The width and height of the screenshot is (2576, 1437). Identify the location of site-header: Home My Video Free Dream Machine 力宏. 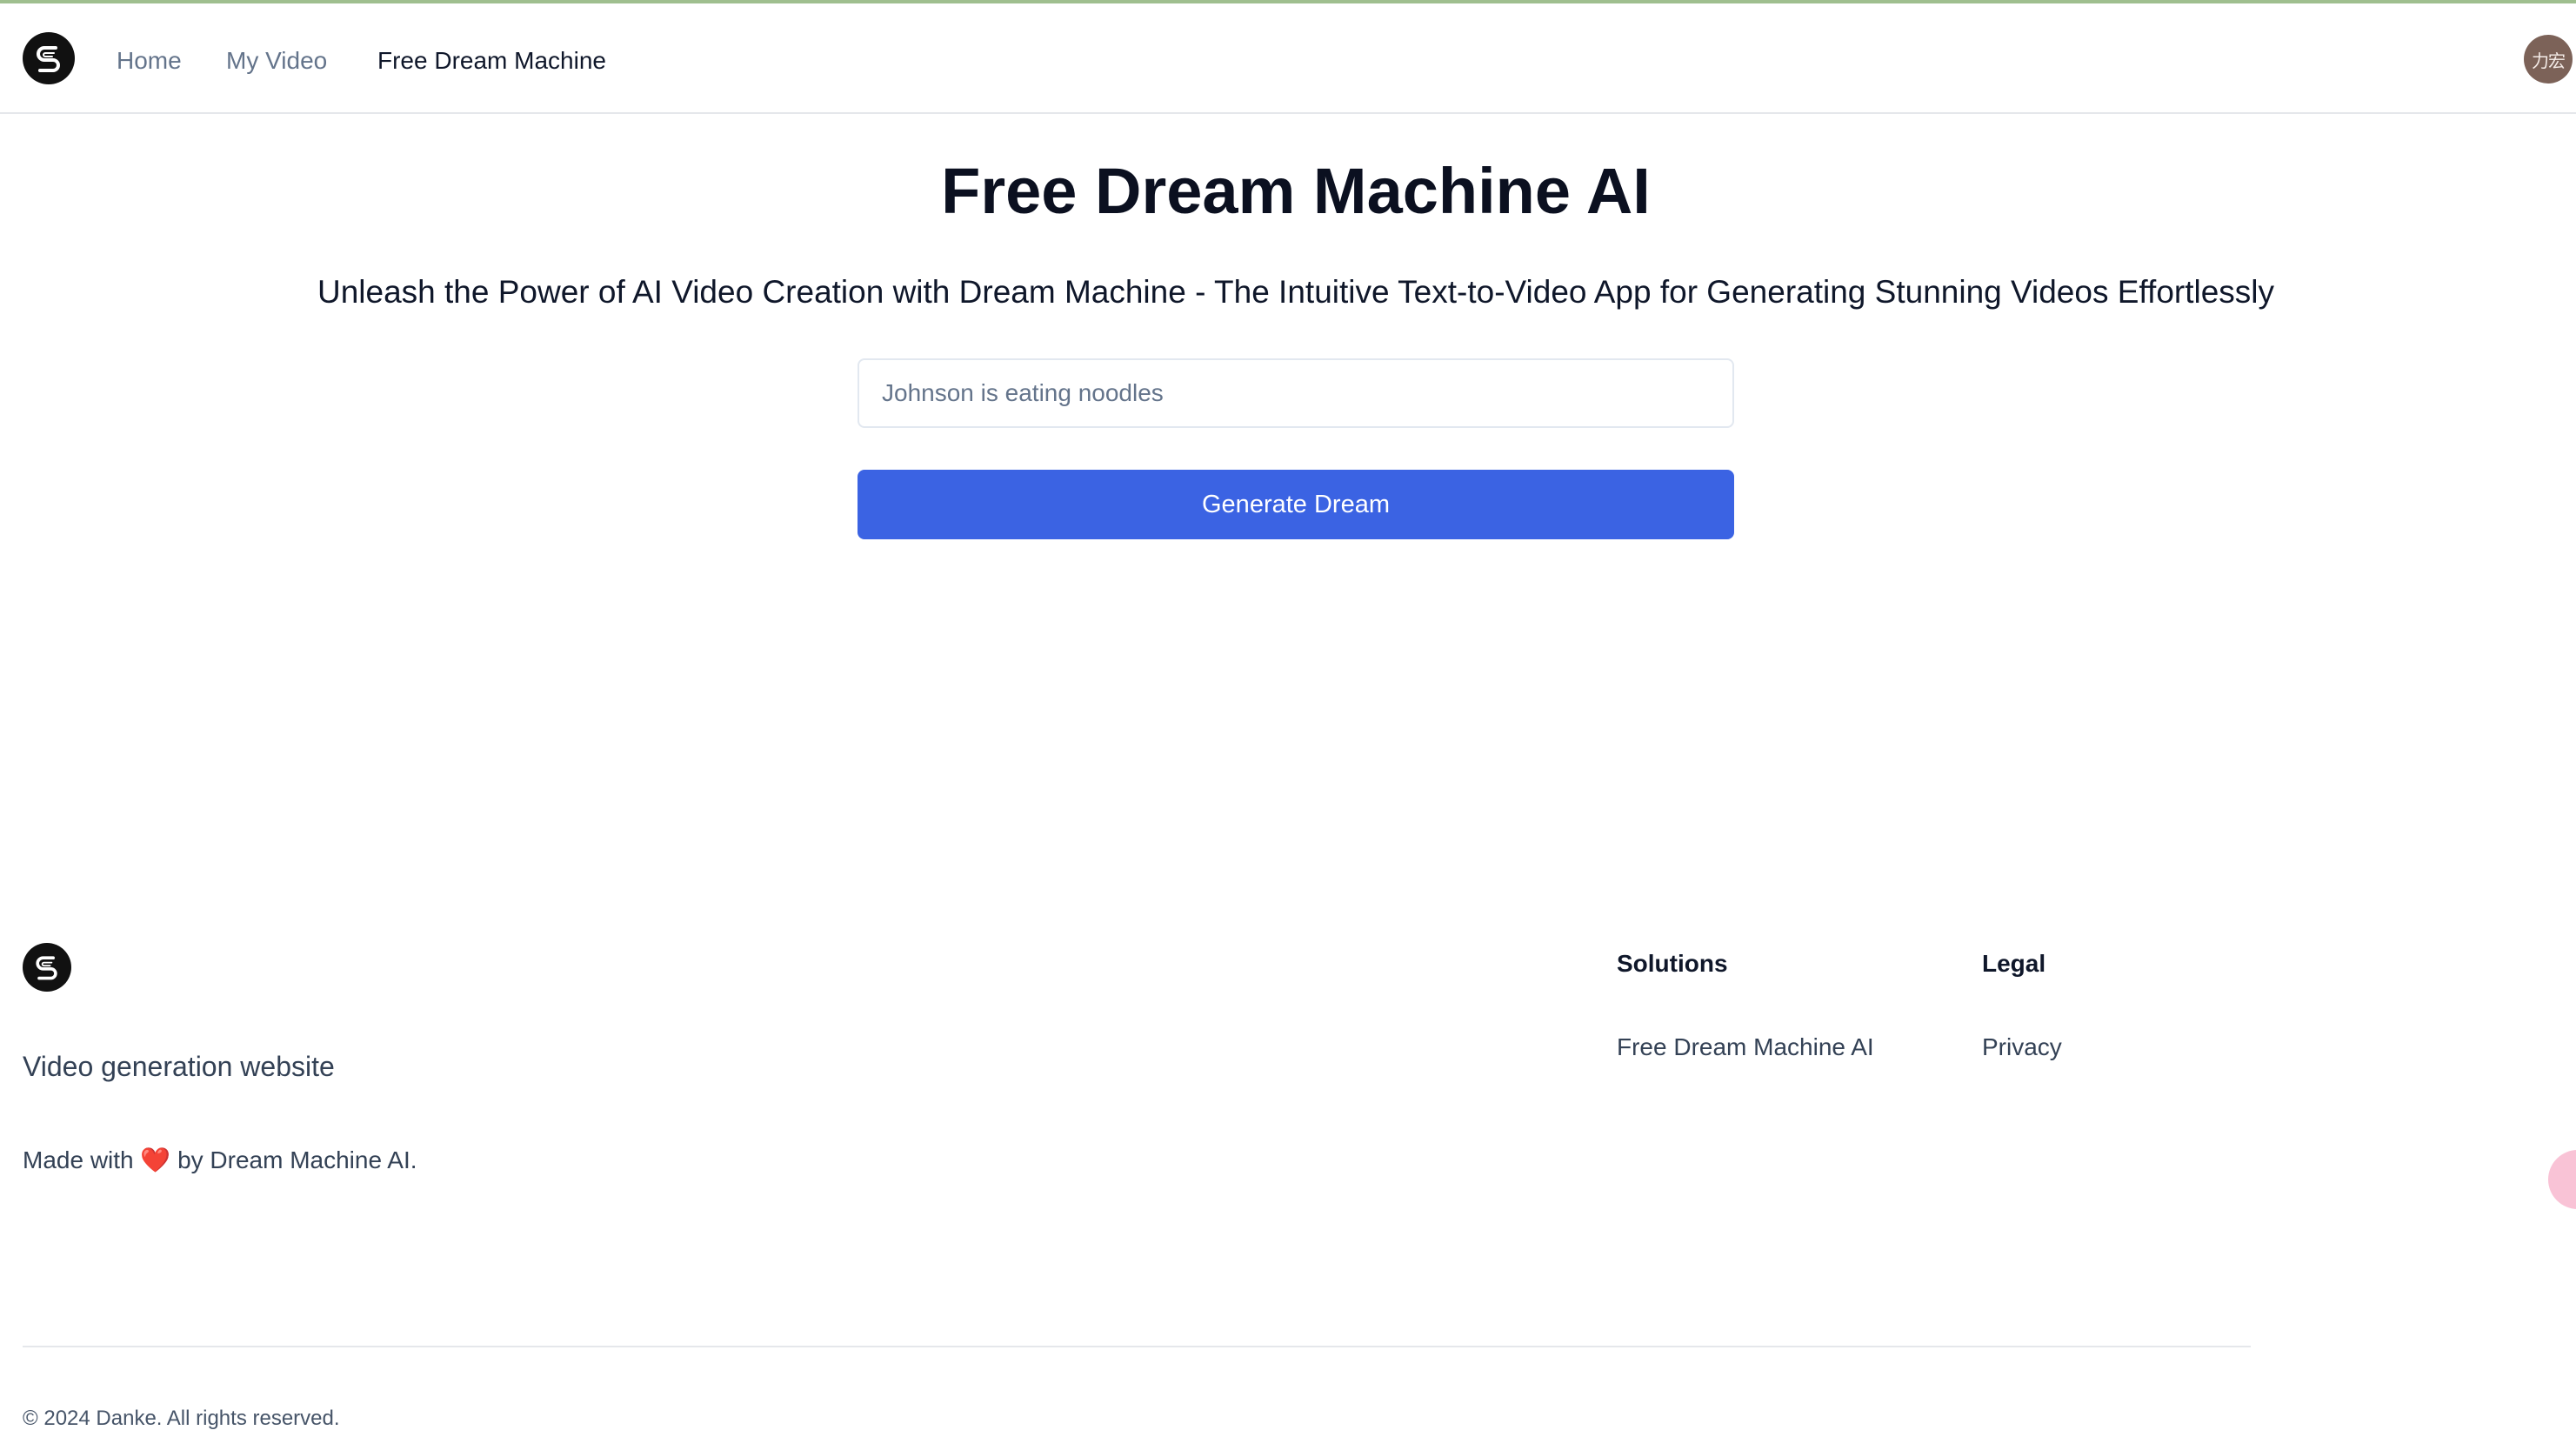
(1288, 58).